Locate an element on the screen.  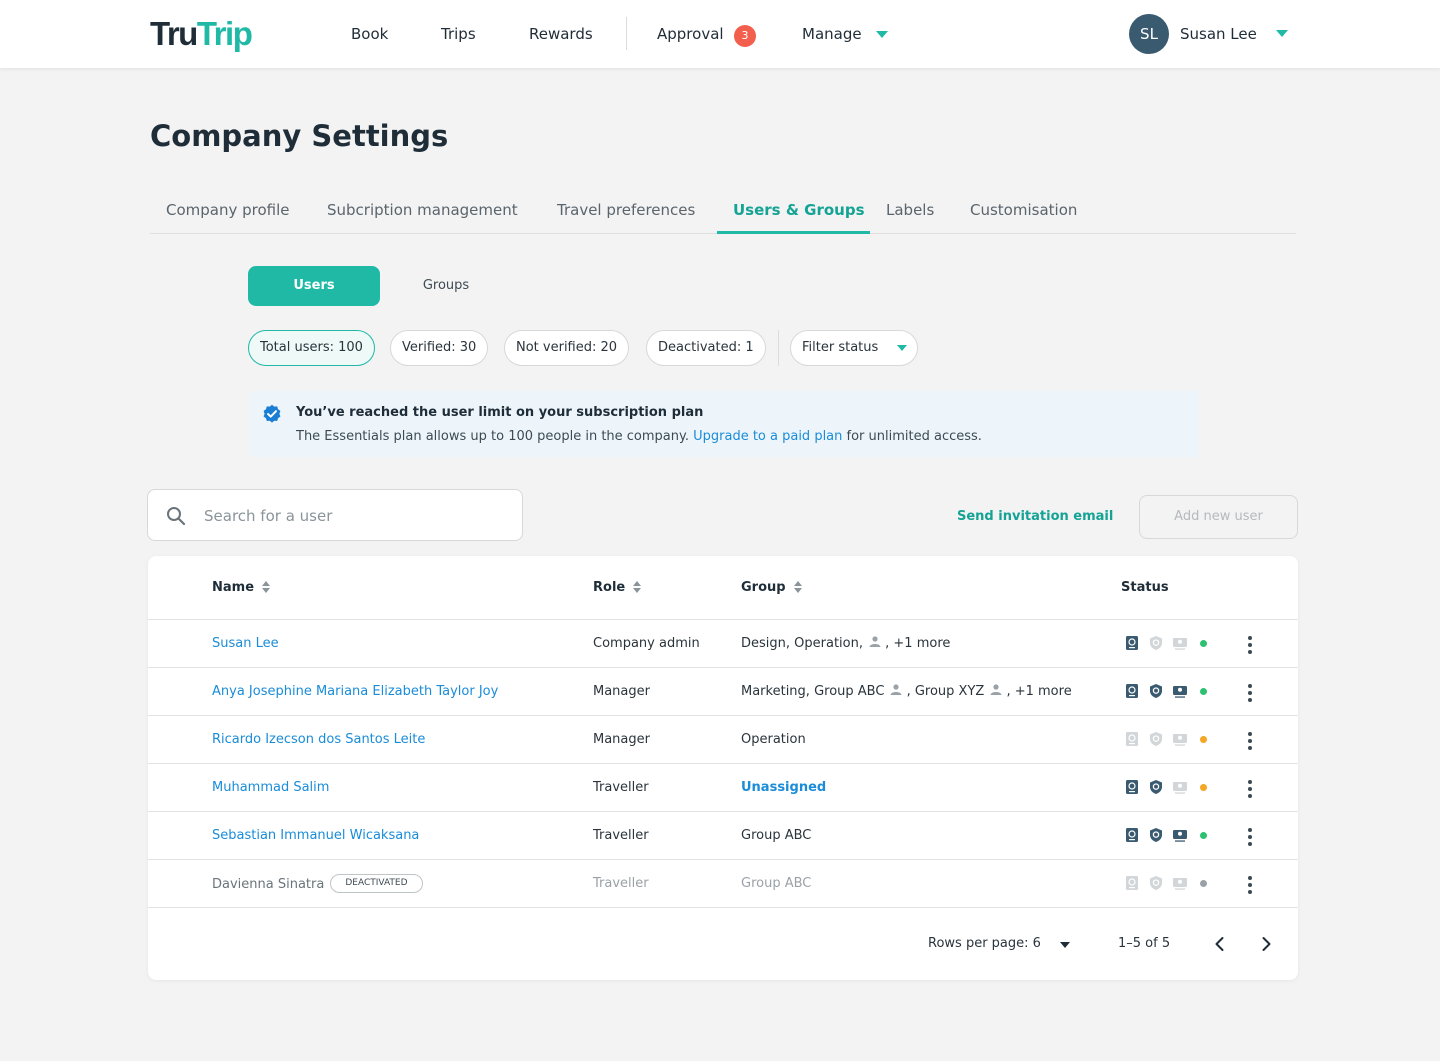
tab-travel-preferences: Travel preferences is located at coordinates (626, 210).